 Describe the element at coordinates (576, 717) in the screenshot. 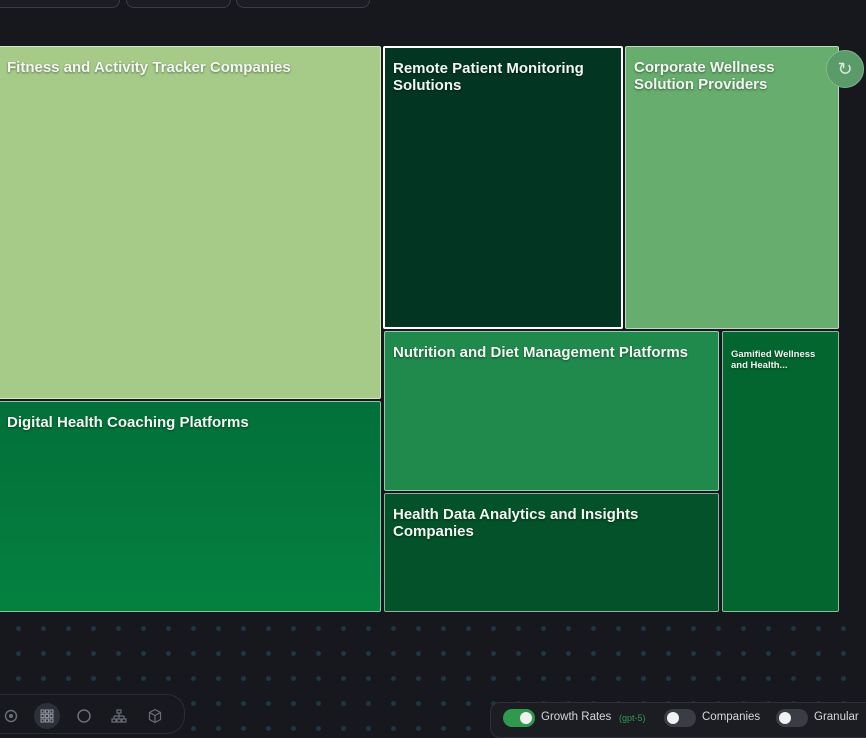

I see `growth-rates-label: Growth Rates` at that location.